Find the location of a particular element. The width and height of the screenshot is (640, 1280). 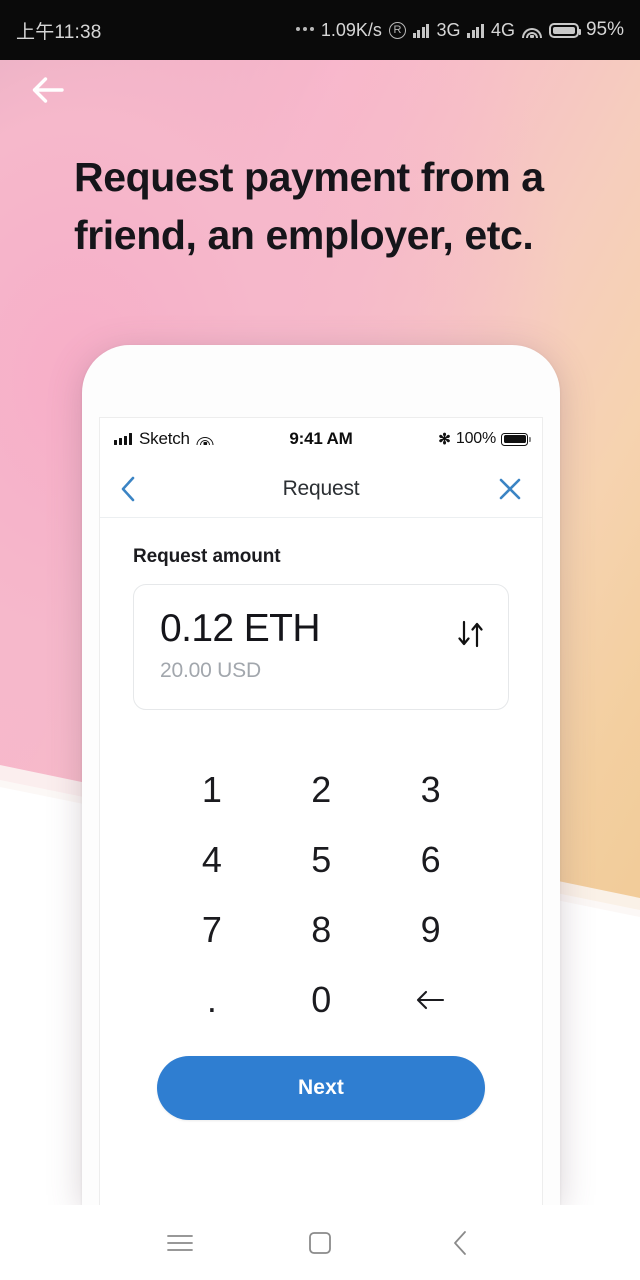

android-navigation-bar is located at coordinates (320, 1242).